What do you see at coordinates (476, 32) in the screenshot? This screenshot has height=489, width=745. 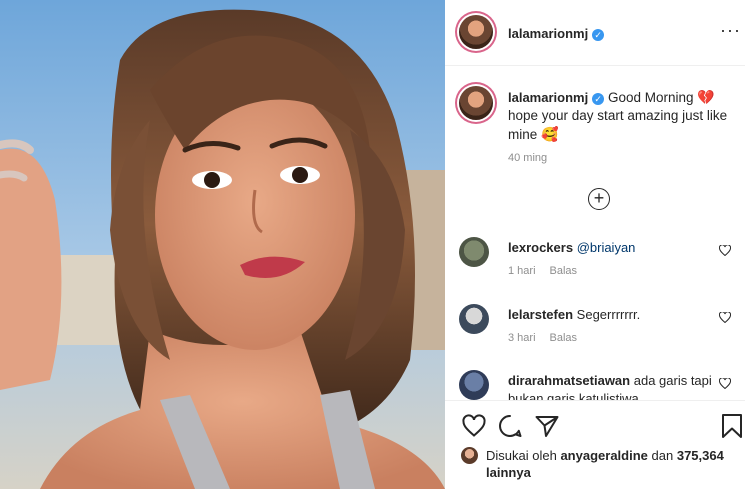 I see `author-avatar` at bounding box center [476, 32].